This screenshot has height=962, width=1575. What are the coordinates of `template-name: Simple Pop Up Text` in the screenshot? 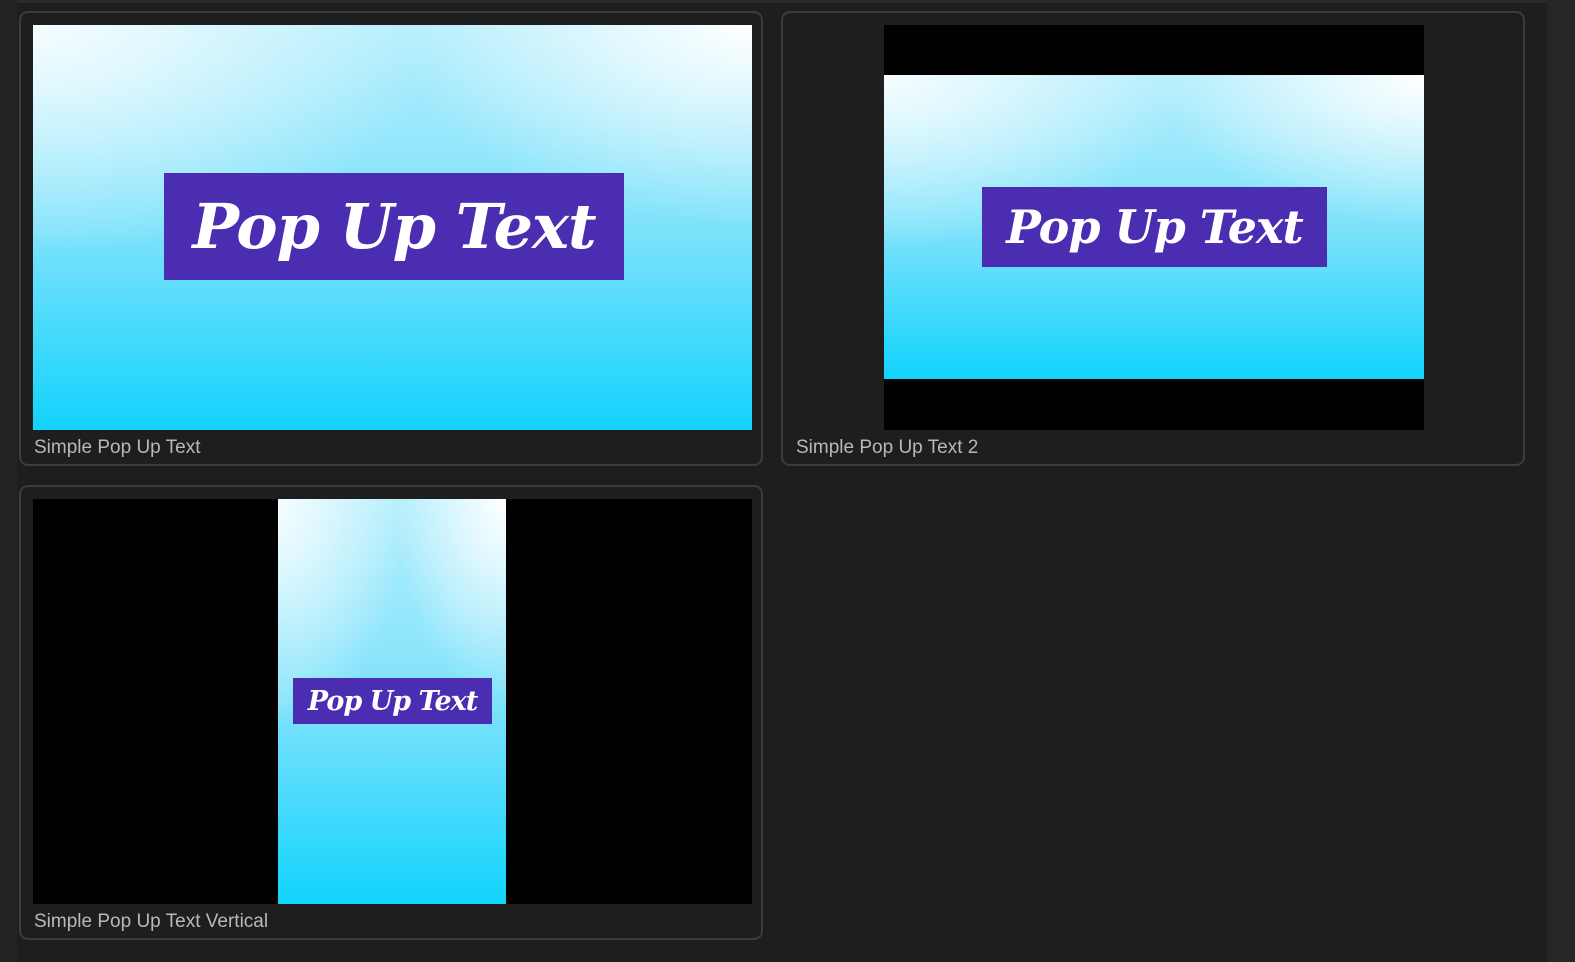 It's located at (117, 447).